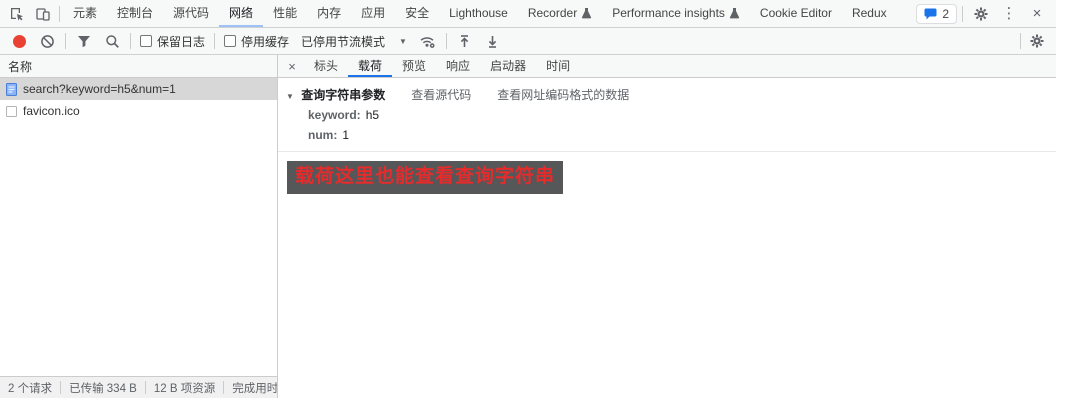  What do you see at coordinates (329, 13) in the screenshot?
I see `tab-memory: 内存` at bounding box center [329, 13].